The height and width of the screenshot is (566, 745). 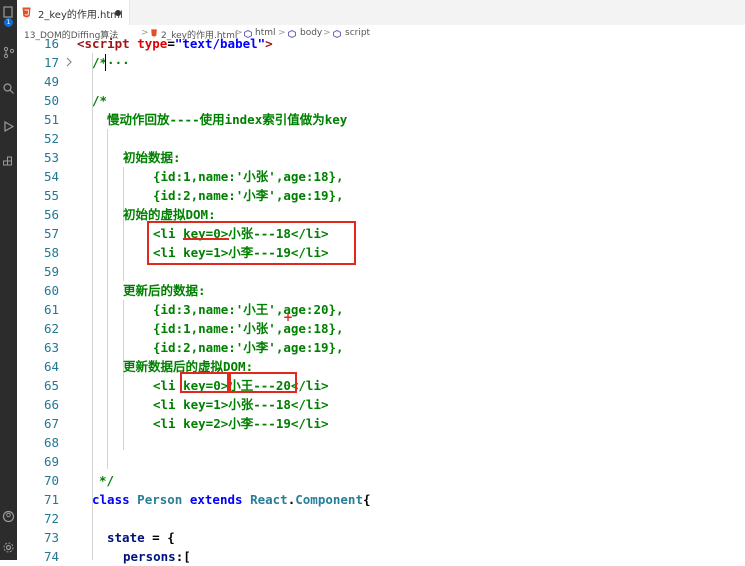 What do you see at coordinates (251, 243) in the screenshot?
I see `annotation-box-initial-vdom` at bounding box center [251, 243].